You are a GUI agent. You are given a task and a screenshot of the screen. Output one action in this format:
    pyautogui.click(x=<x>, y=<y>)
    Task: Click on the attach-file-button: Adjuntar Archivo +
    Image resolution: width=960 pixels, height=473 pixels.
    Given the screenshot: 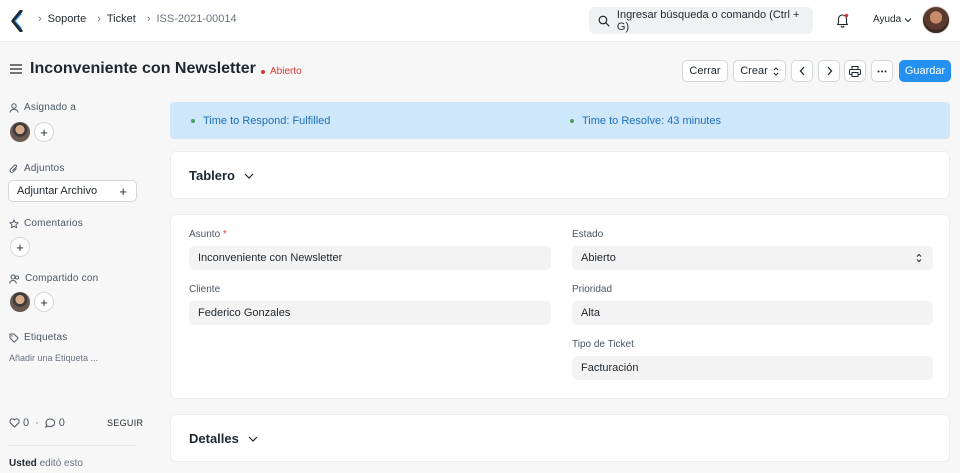 What is the action you would take?
    pyautogui.click(x=72, y=191)
    